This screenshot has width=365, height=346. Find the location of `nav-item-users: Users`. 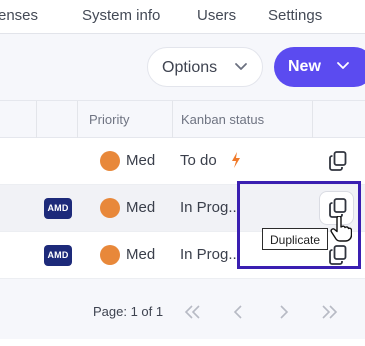

nav-item-users: Users is located at coordinates (216, 15).